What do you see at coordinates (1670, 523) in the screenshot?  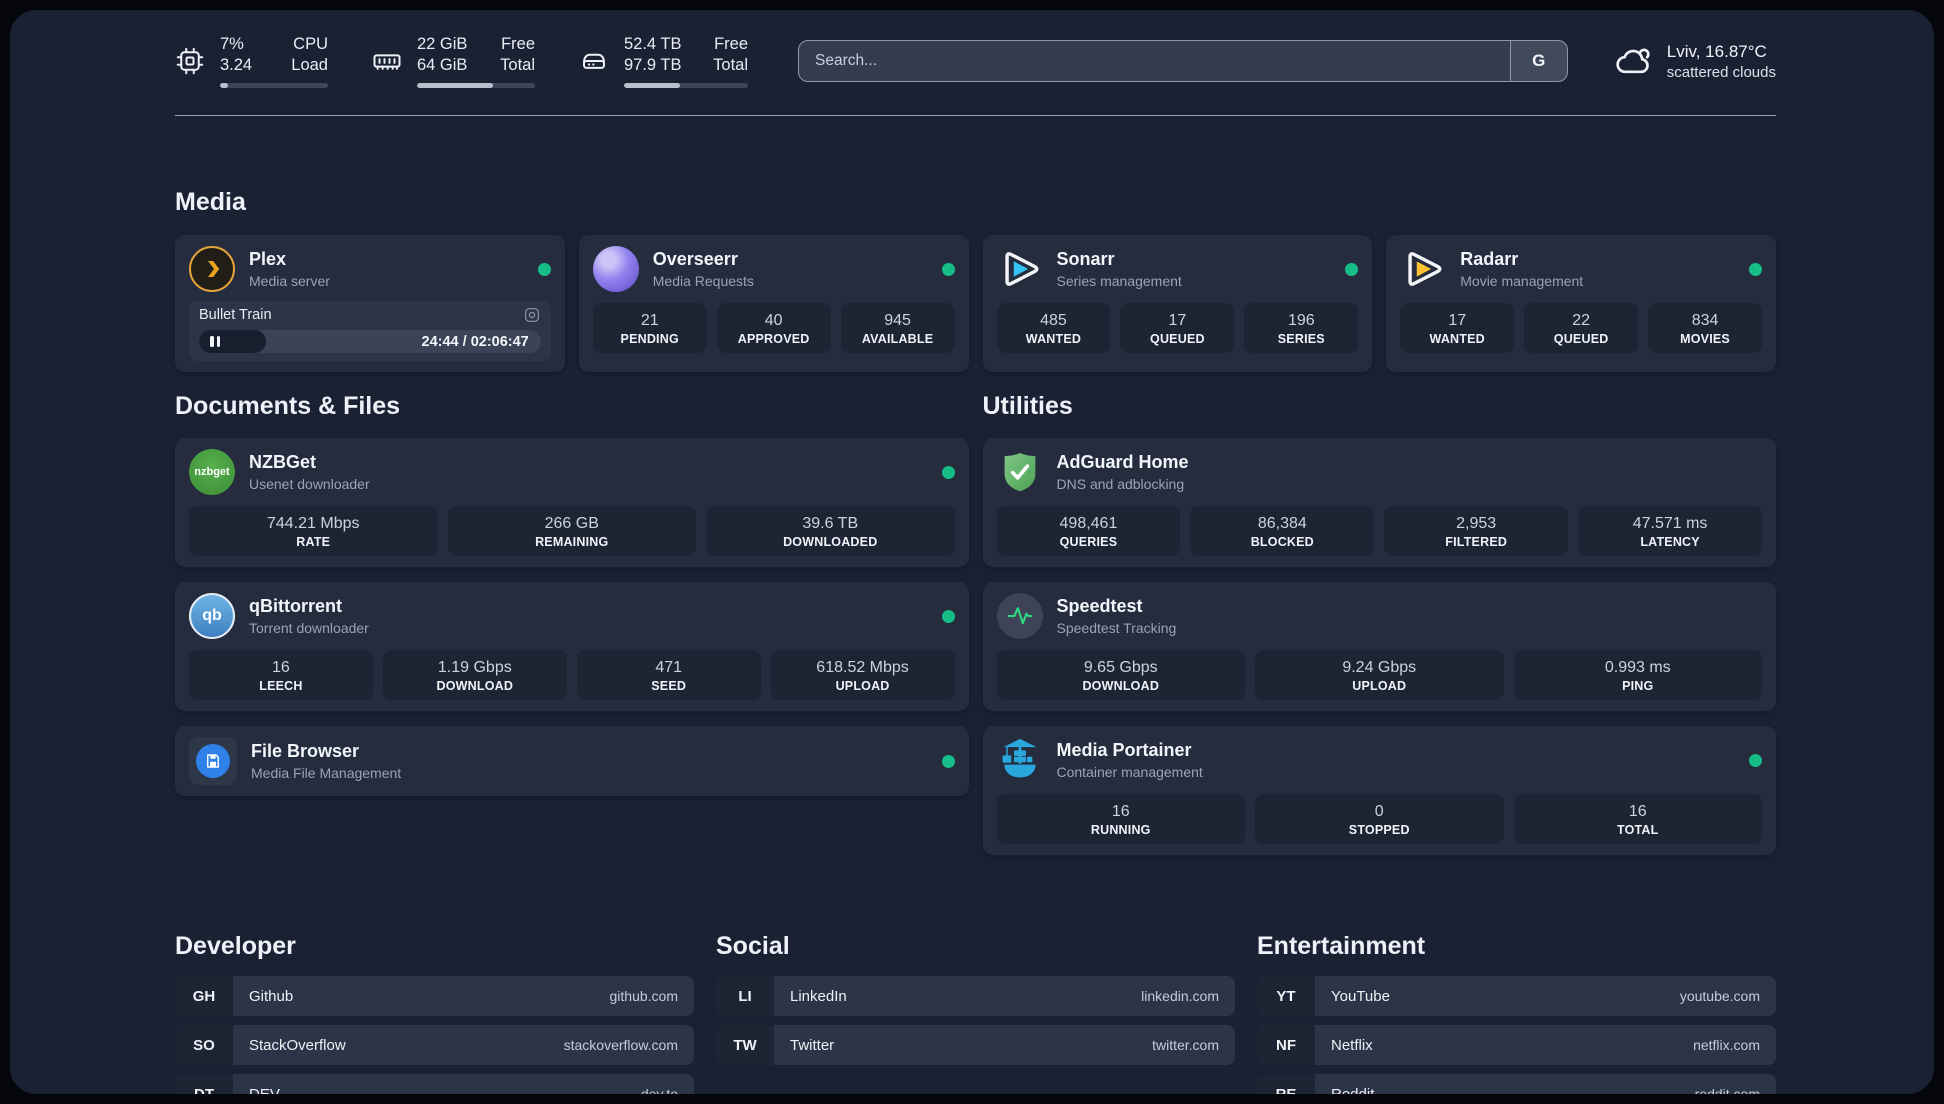 I see `stat-value: 47.571 ms` at bounding box center [1670, 523].